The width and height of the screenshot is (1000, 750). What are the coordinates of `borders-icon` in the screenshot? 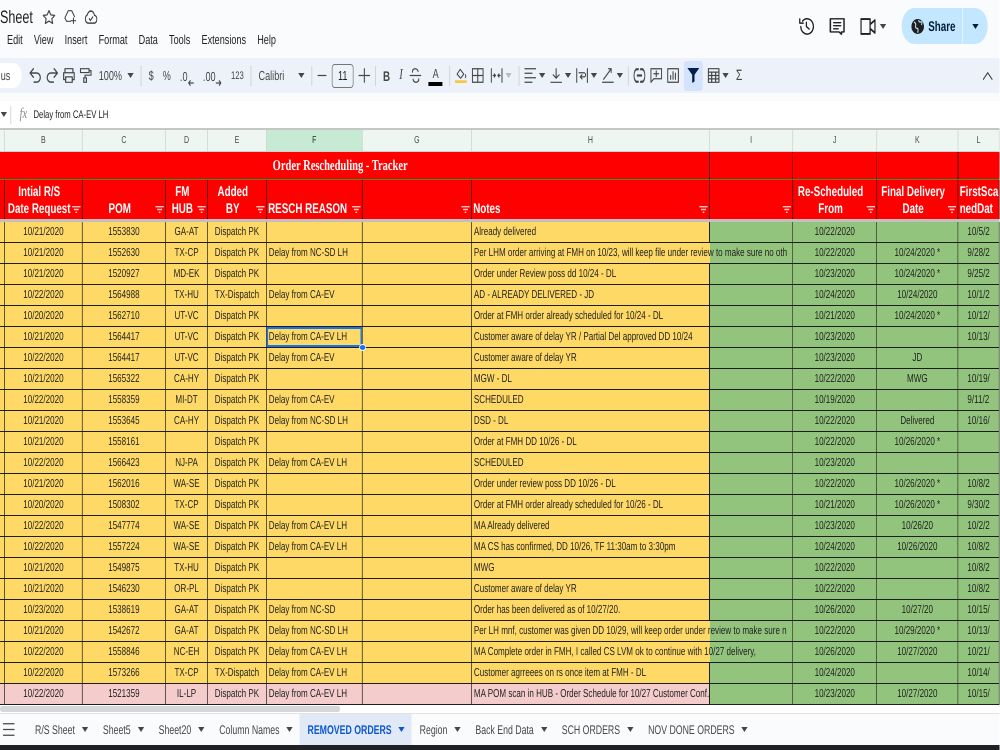 It's located at (478, 75).